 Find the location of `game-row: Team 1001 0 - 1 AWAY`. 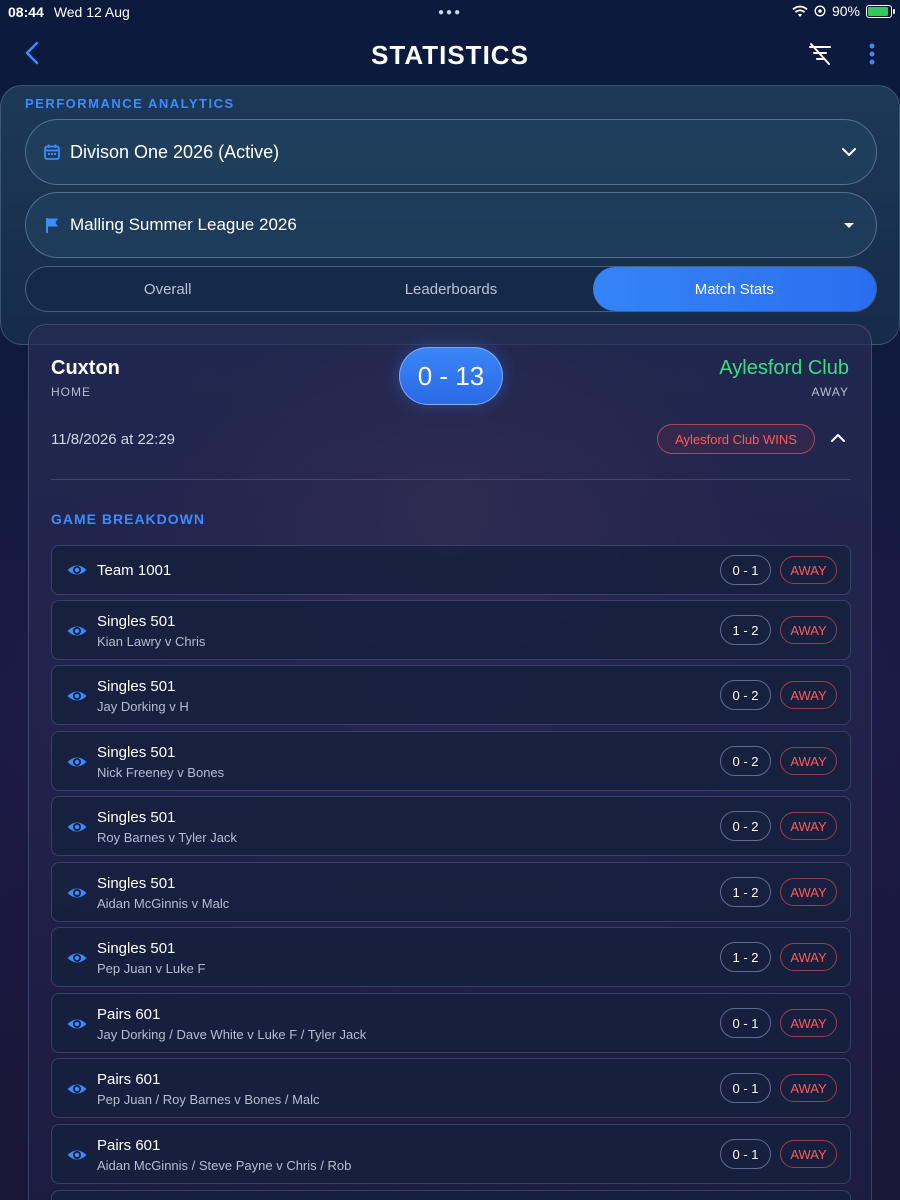

game-row: Team 1001 0 - 1 AWAY is located at coordinates (451, 570).